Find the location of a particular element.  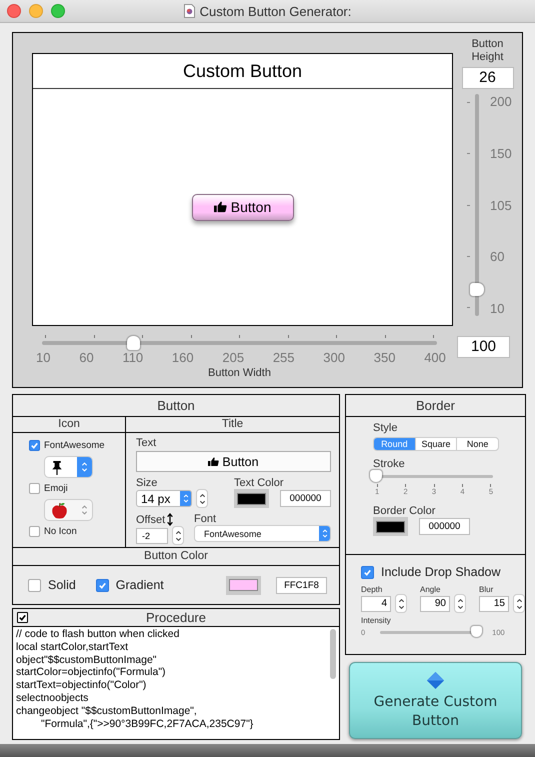

width-label: Button Width is located at coordinates (239, 373).